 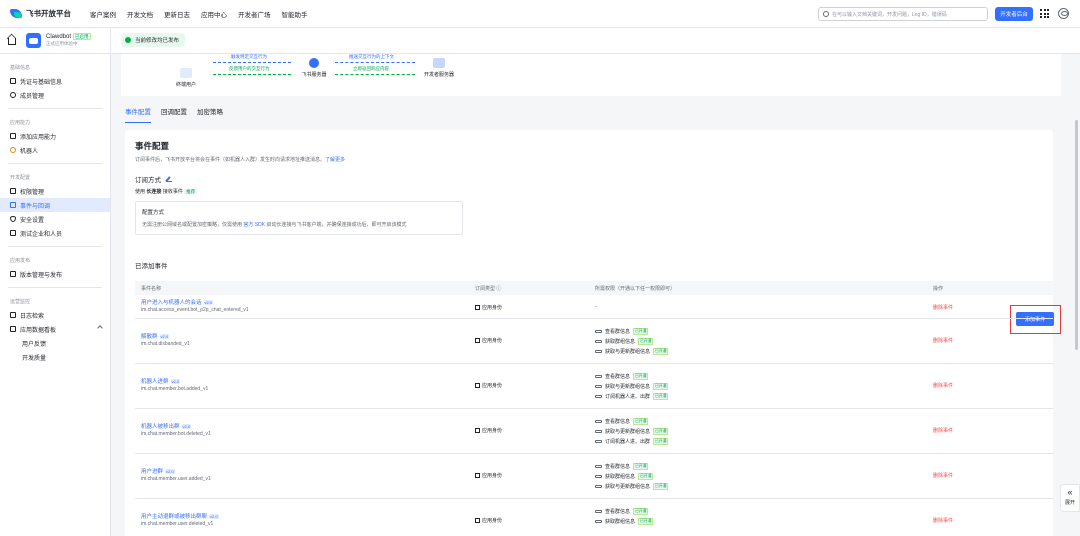 I want to click on sidebar-item-user-feedback: 用户反馈, so click(x=55, y=343).